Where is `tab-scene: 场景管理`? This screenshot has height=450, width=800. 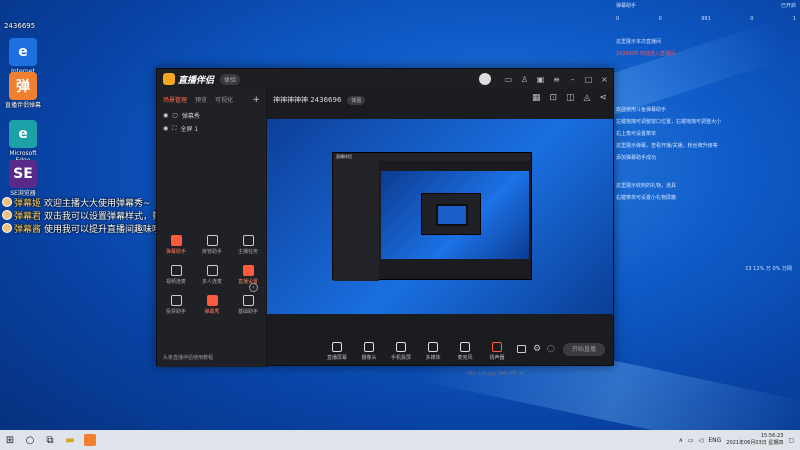
tab-scene: 场景管理 is located at coordinates (175, 100).